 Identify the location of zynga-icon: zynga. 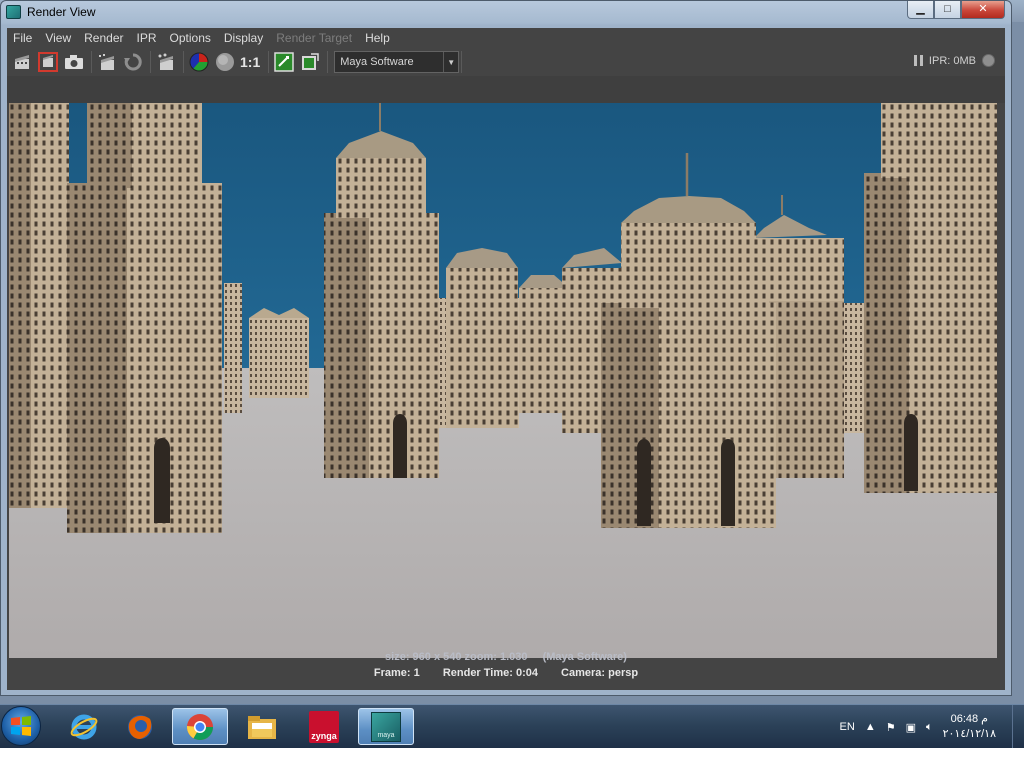
(324, 726).